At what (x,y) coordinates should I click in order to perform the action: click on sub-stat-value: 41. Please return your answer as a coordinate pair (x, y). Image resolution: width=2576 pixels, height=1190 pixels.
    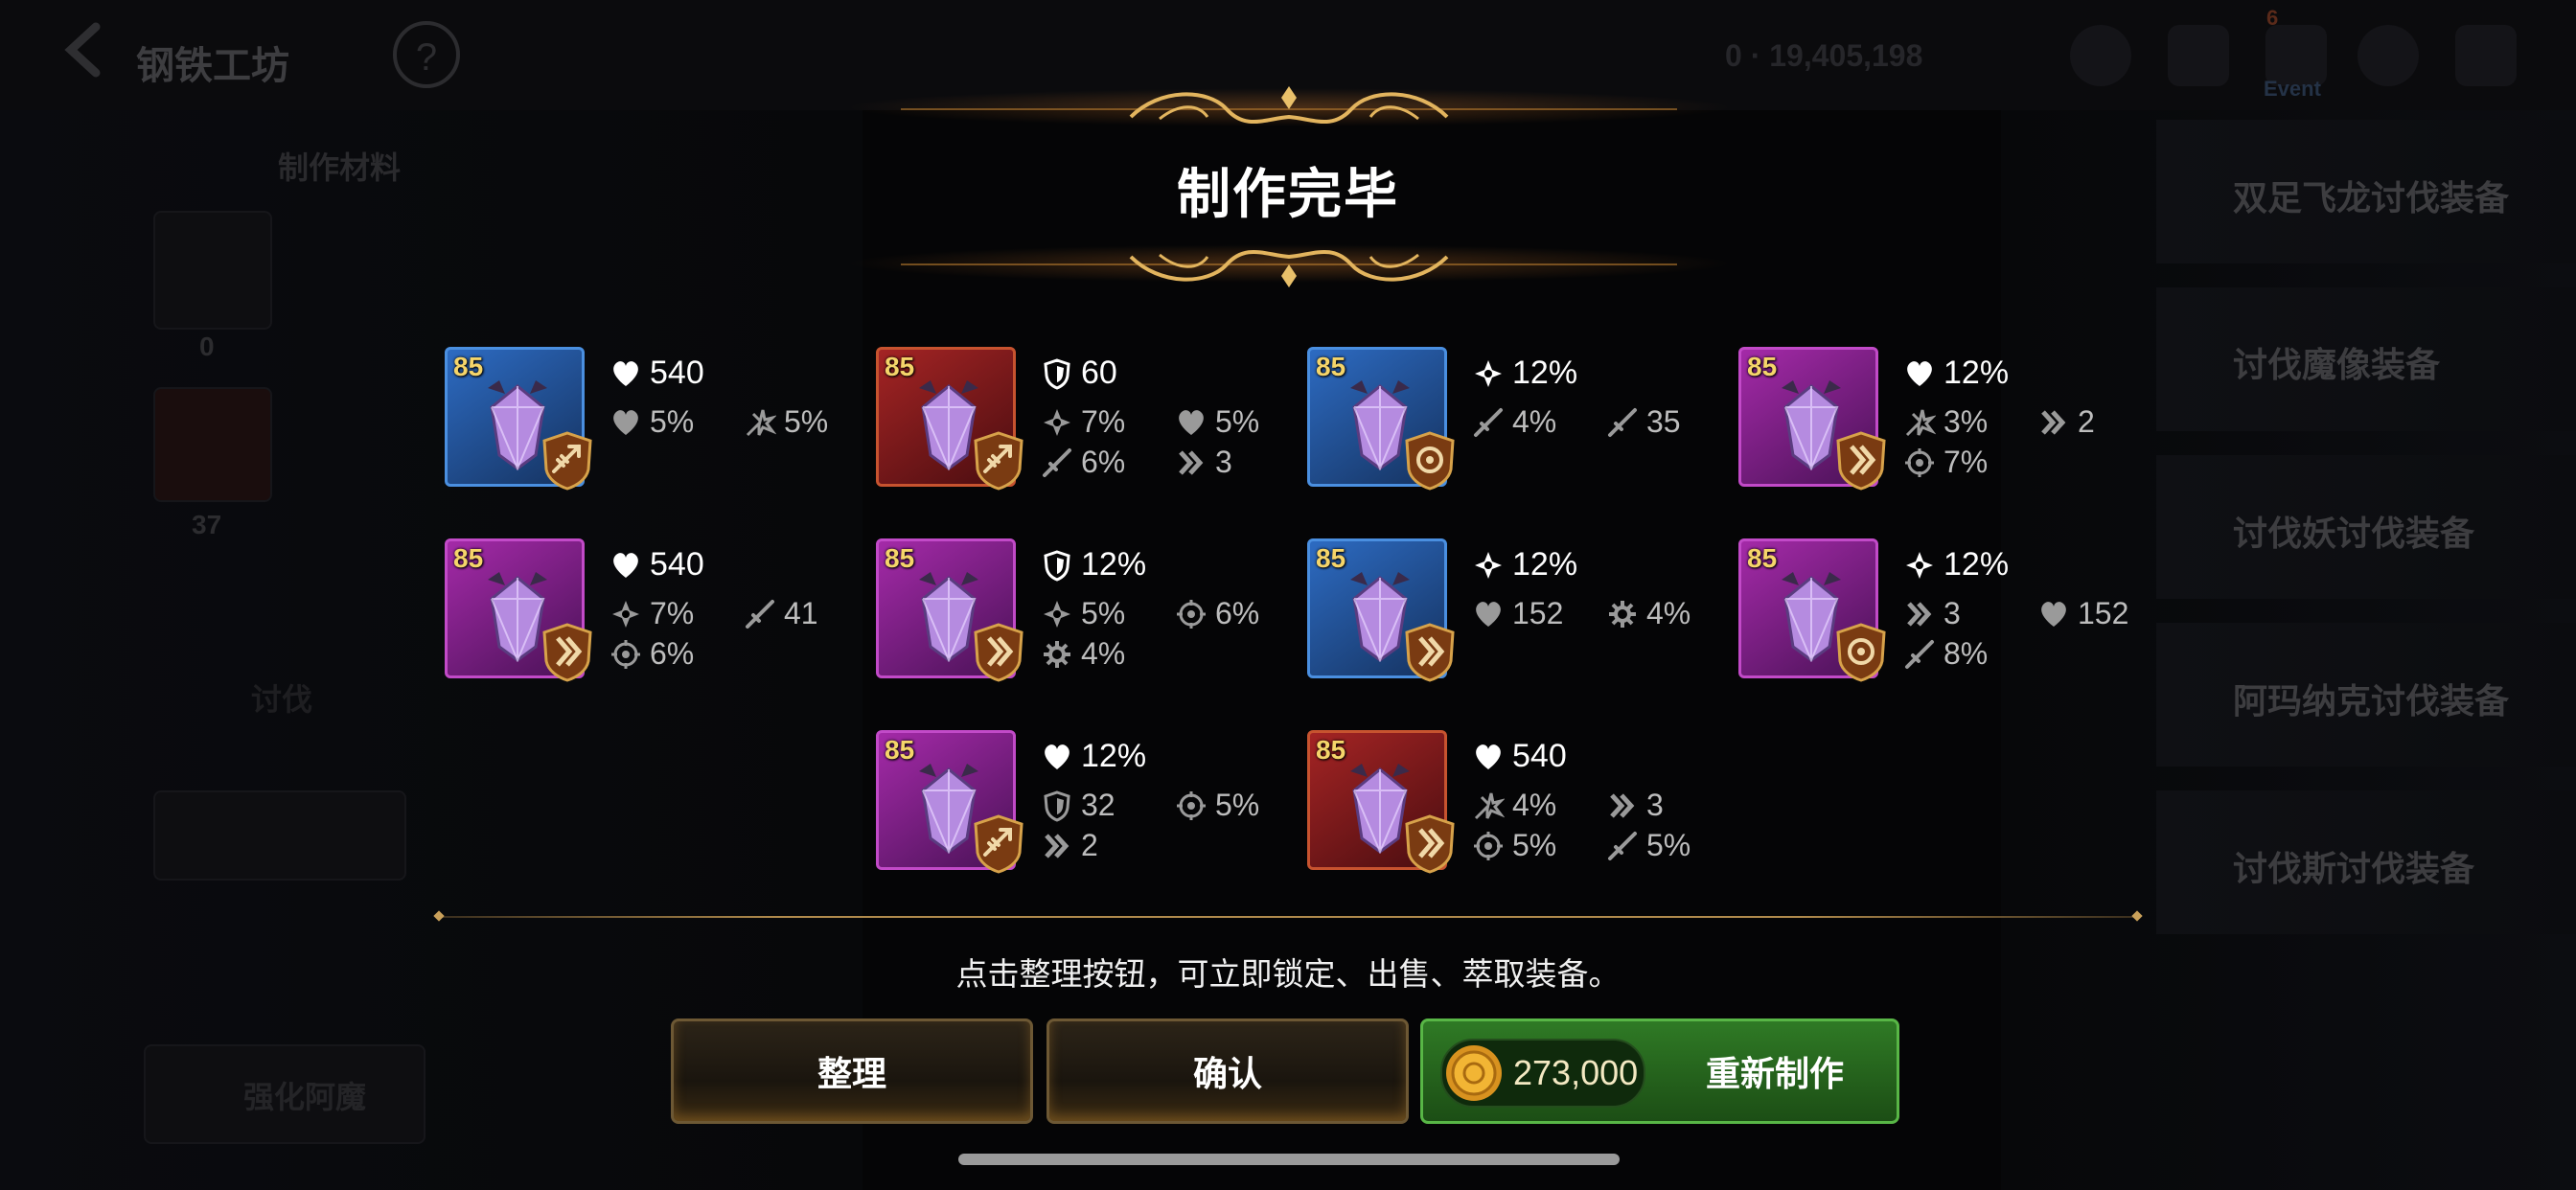
    Looking at the image, I should click on (801, 613).